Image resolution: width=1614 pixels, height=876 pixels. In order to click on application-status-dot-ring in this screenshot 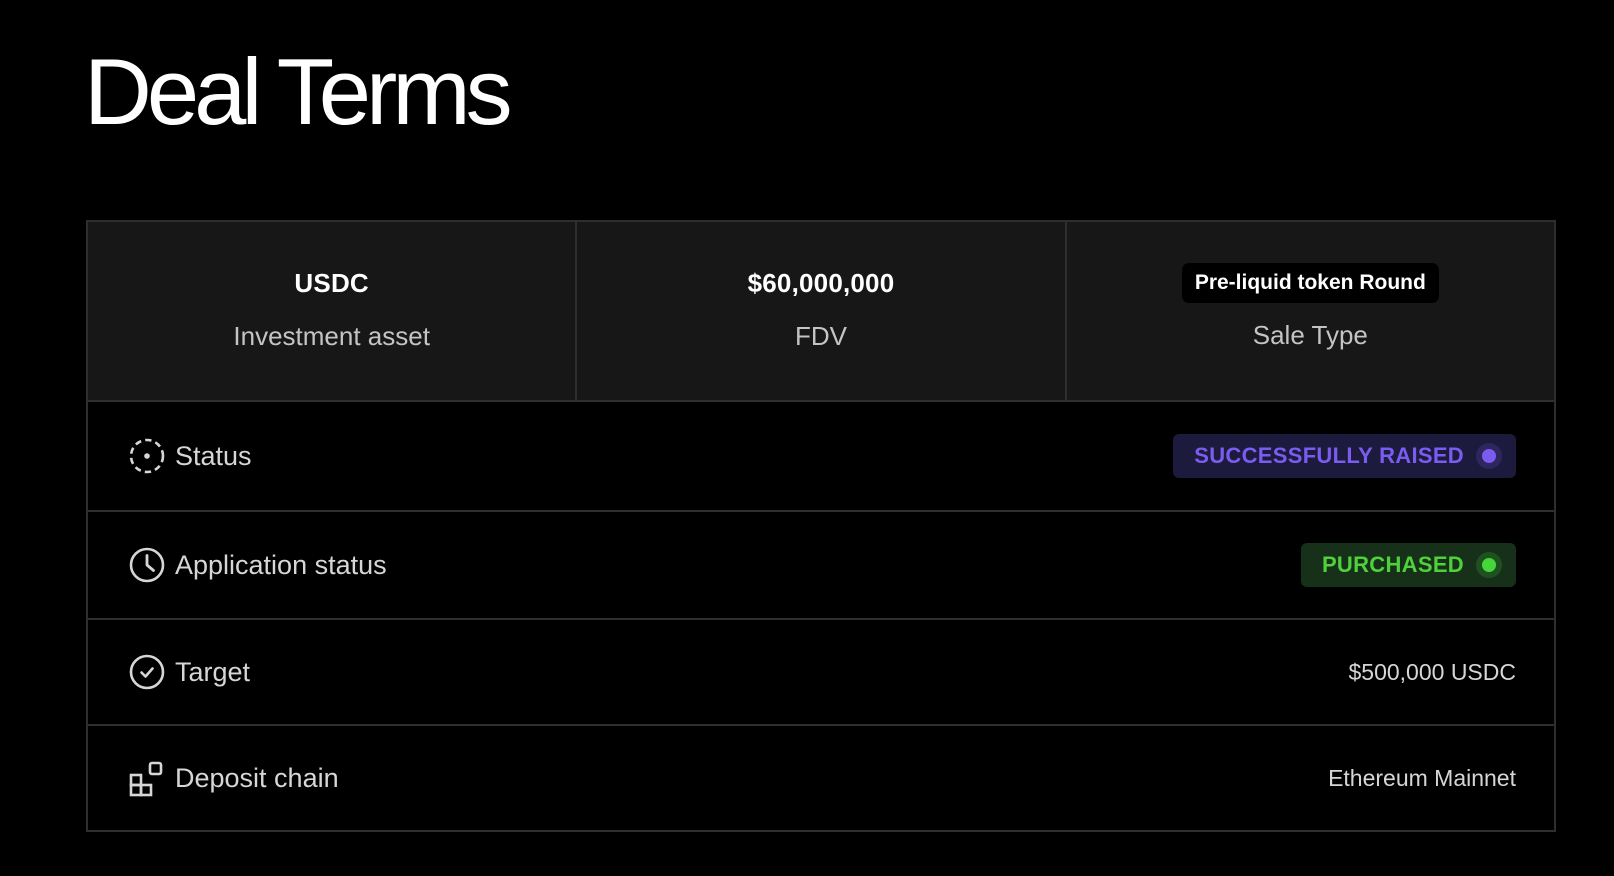, I will do `click(1489, 565)`.